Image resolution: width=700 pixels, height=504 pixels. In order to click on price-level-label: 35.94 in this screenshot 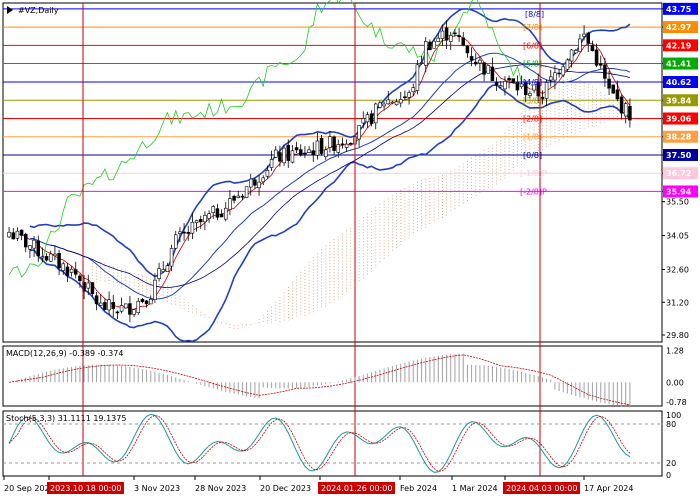, I will do `click(679, 191)`.